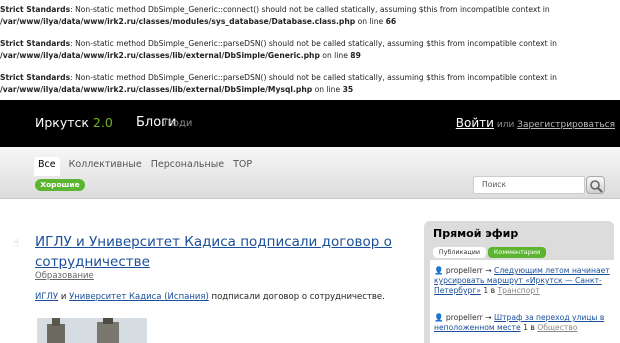 This screenshot has width=620, height=343. I want to click on blog-tabs: Все Коллективные Персональные TOP, so click(147, 166).